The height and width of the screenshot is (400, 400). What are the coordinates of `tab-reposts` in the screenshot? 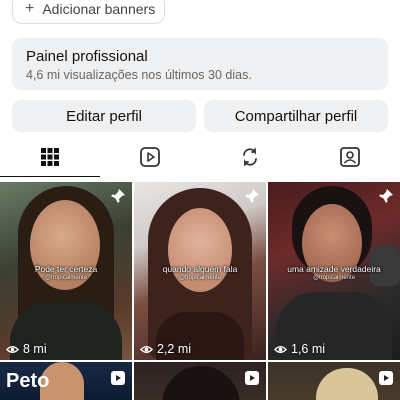 It's located at (250, 157).